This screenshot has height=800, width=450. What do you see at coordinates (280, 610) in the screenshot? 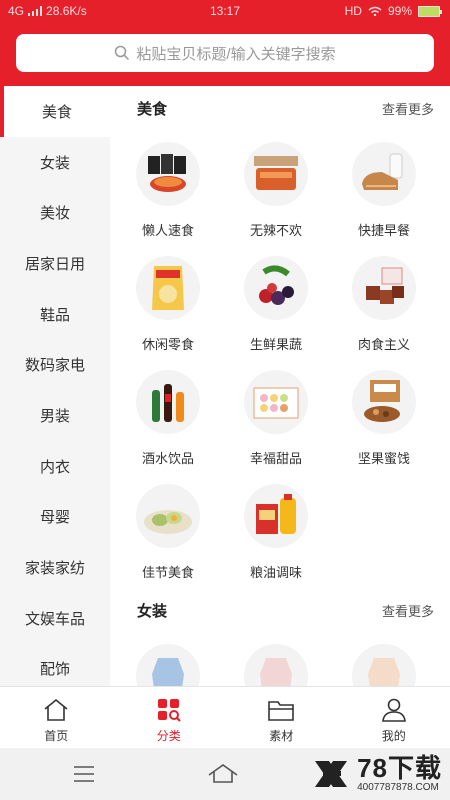
I see `section-header-womens: 女装 查看更多` at bounding box center [280, 610].